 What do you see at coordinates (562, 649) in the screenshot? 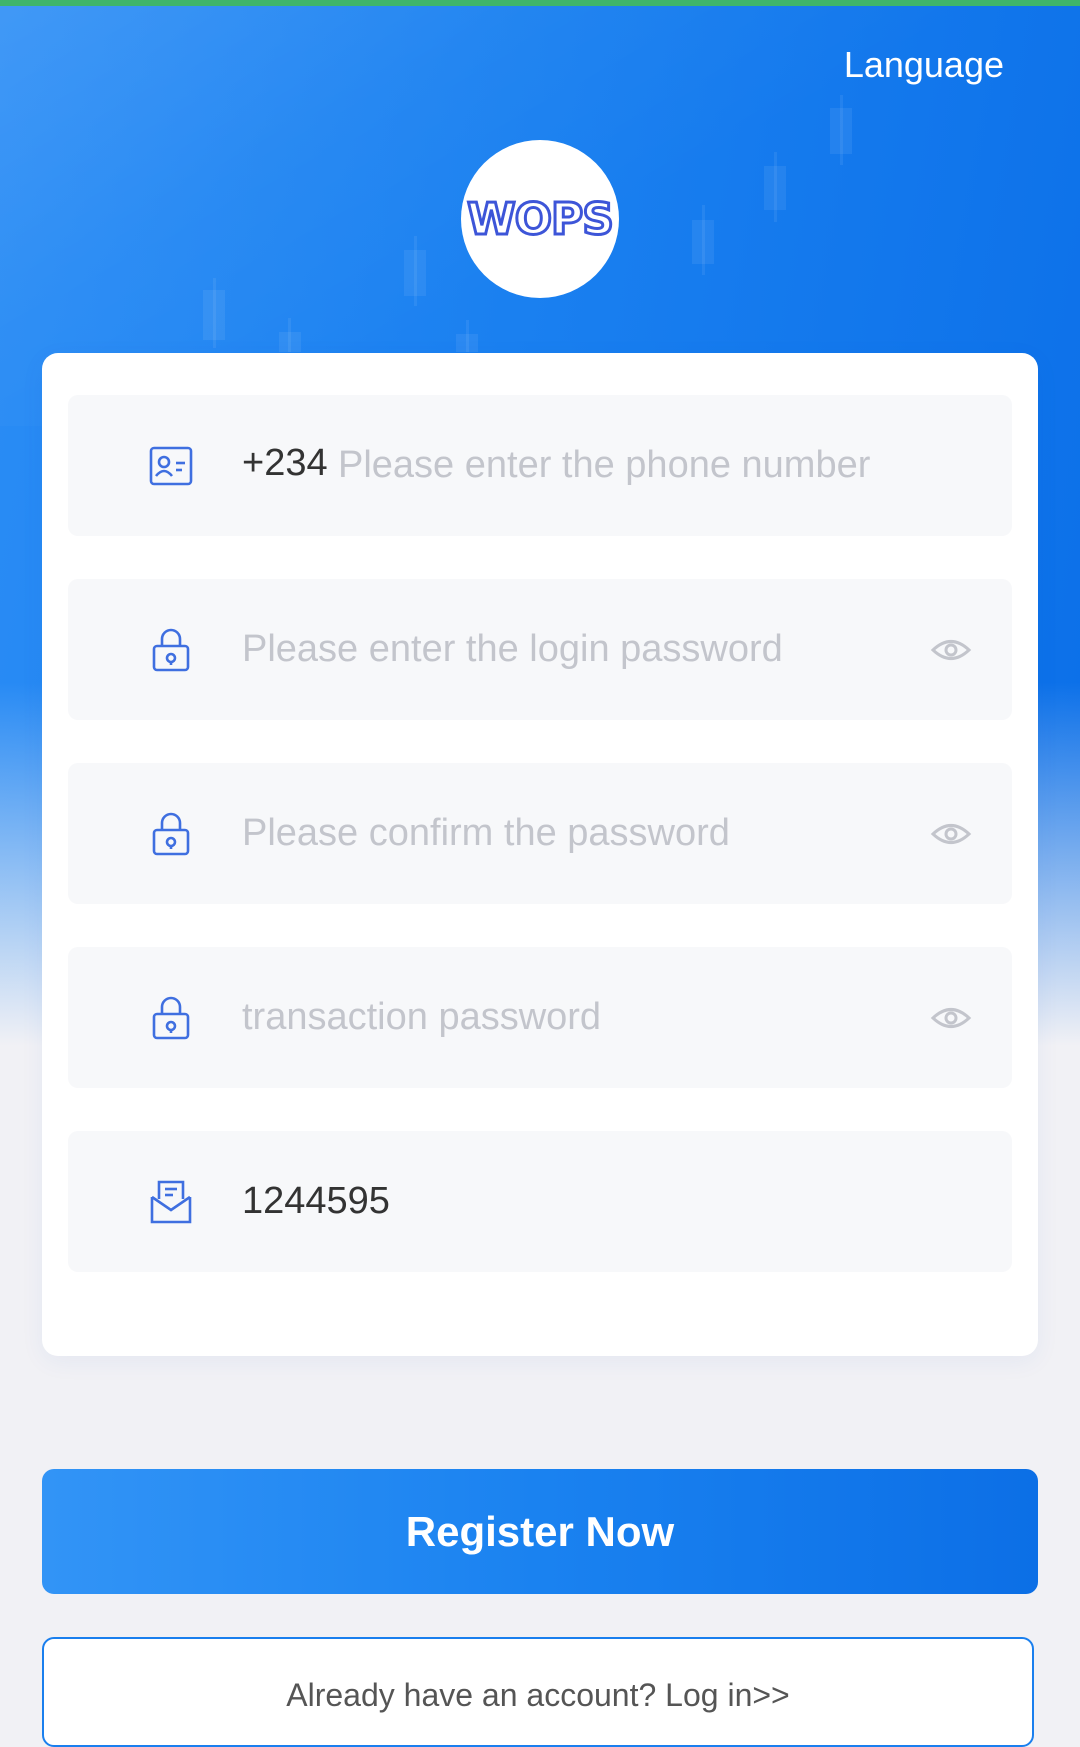
I see `login-password-input` at bounding box center [562, 649].